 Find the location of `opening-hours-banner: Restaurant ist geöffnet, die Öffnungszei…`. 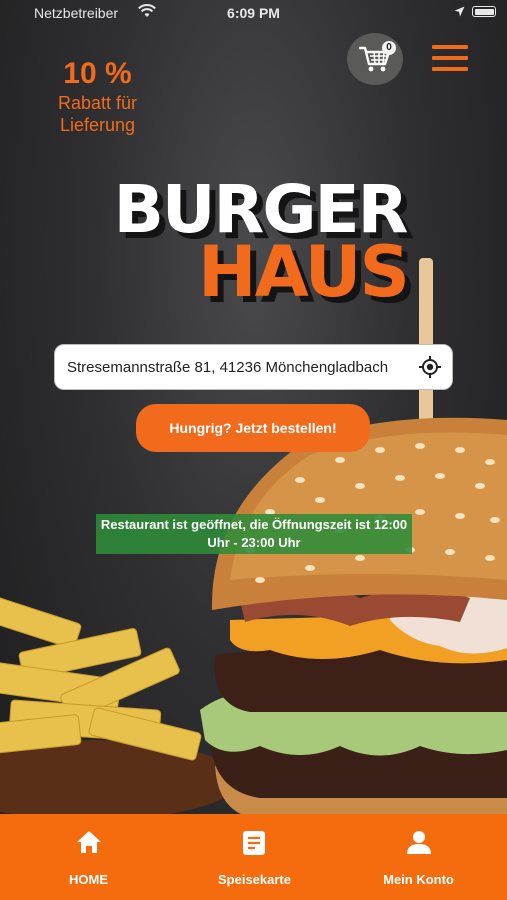

opening-hours-banner: Restaurant ist geöffnet, die Öffnungszei… is located at coordinates (254, 534).